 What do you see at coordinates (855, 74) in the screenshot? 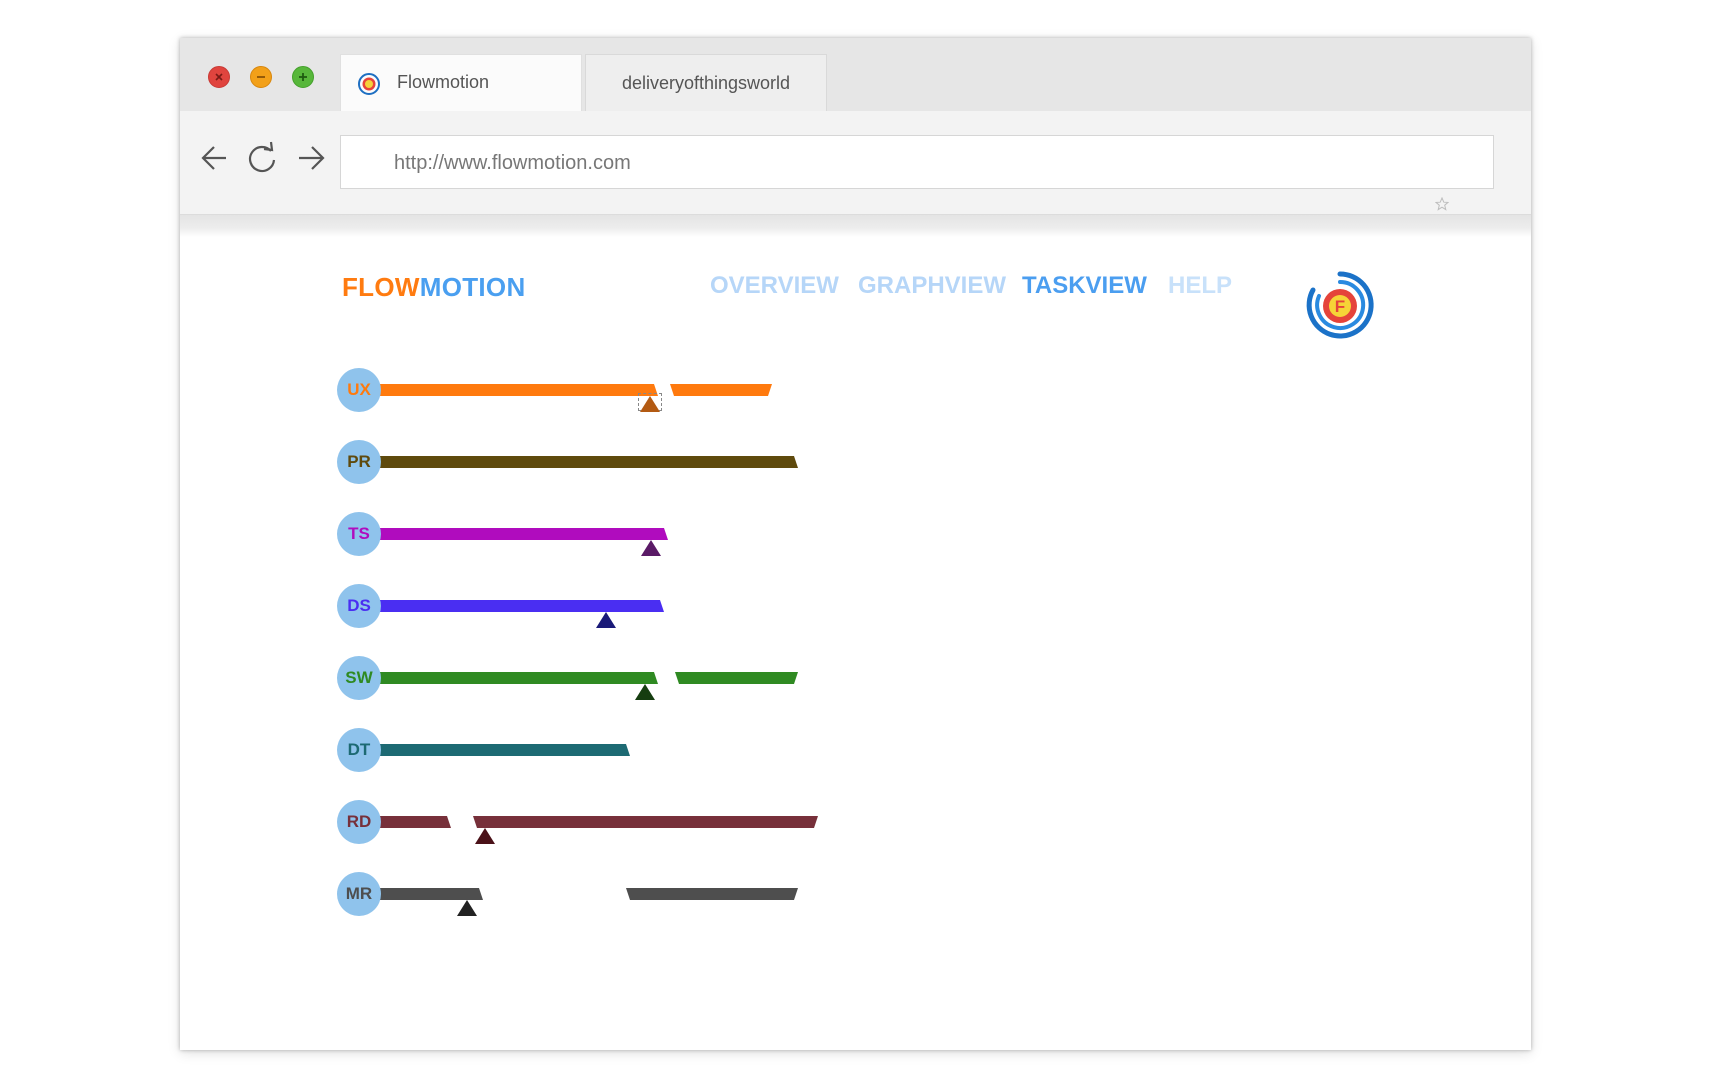
I see `tab-bar: Flowmotion deliveryofthingsworld` at bounding box center [855, 74].